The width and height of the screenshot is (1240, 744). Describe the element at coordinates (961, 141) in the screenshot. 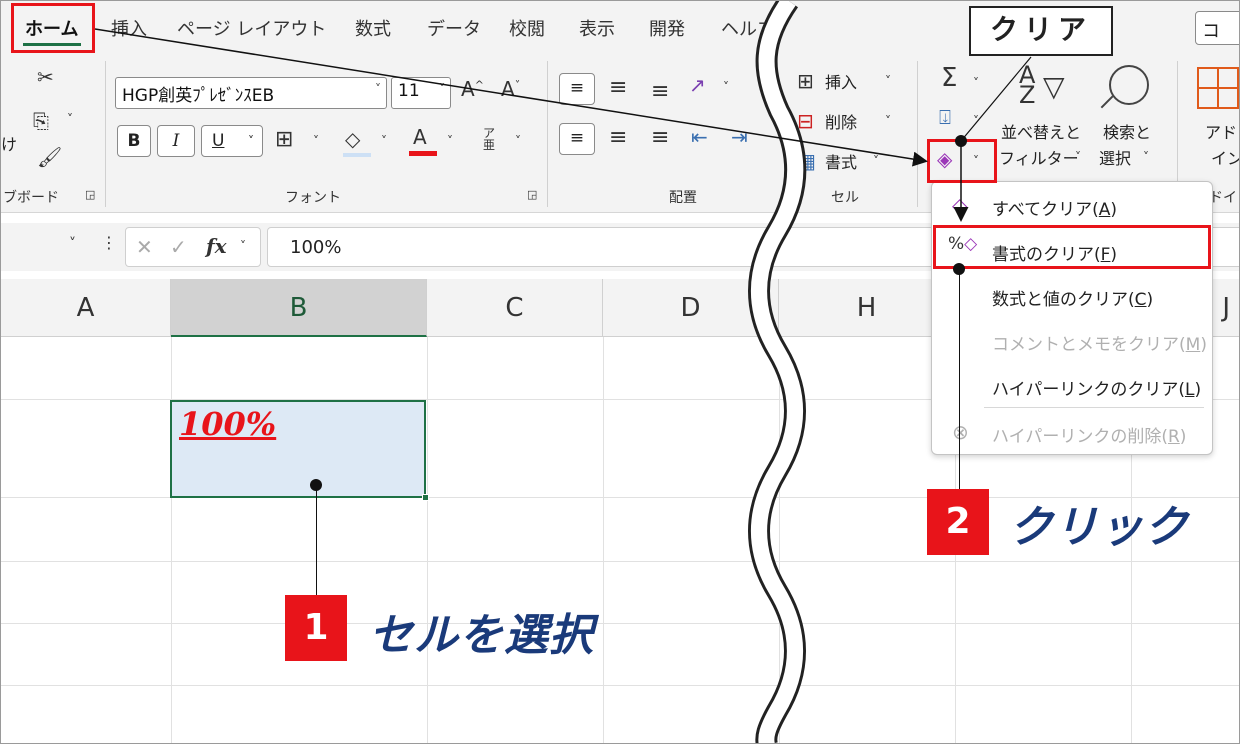

I see `annotation-dot` at that location.